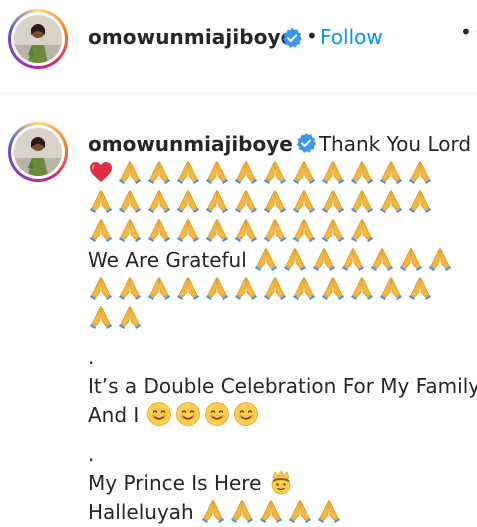 The height and width of the screenshot is (527, 477). Describe the element at coordinates (395, 144) in the screenshot. I see `caption-intro: Thank You Lord` at that location.